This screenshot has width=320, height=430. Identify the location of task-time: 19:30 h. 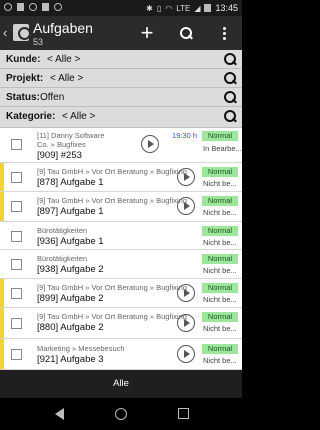
(185, 135).